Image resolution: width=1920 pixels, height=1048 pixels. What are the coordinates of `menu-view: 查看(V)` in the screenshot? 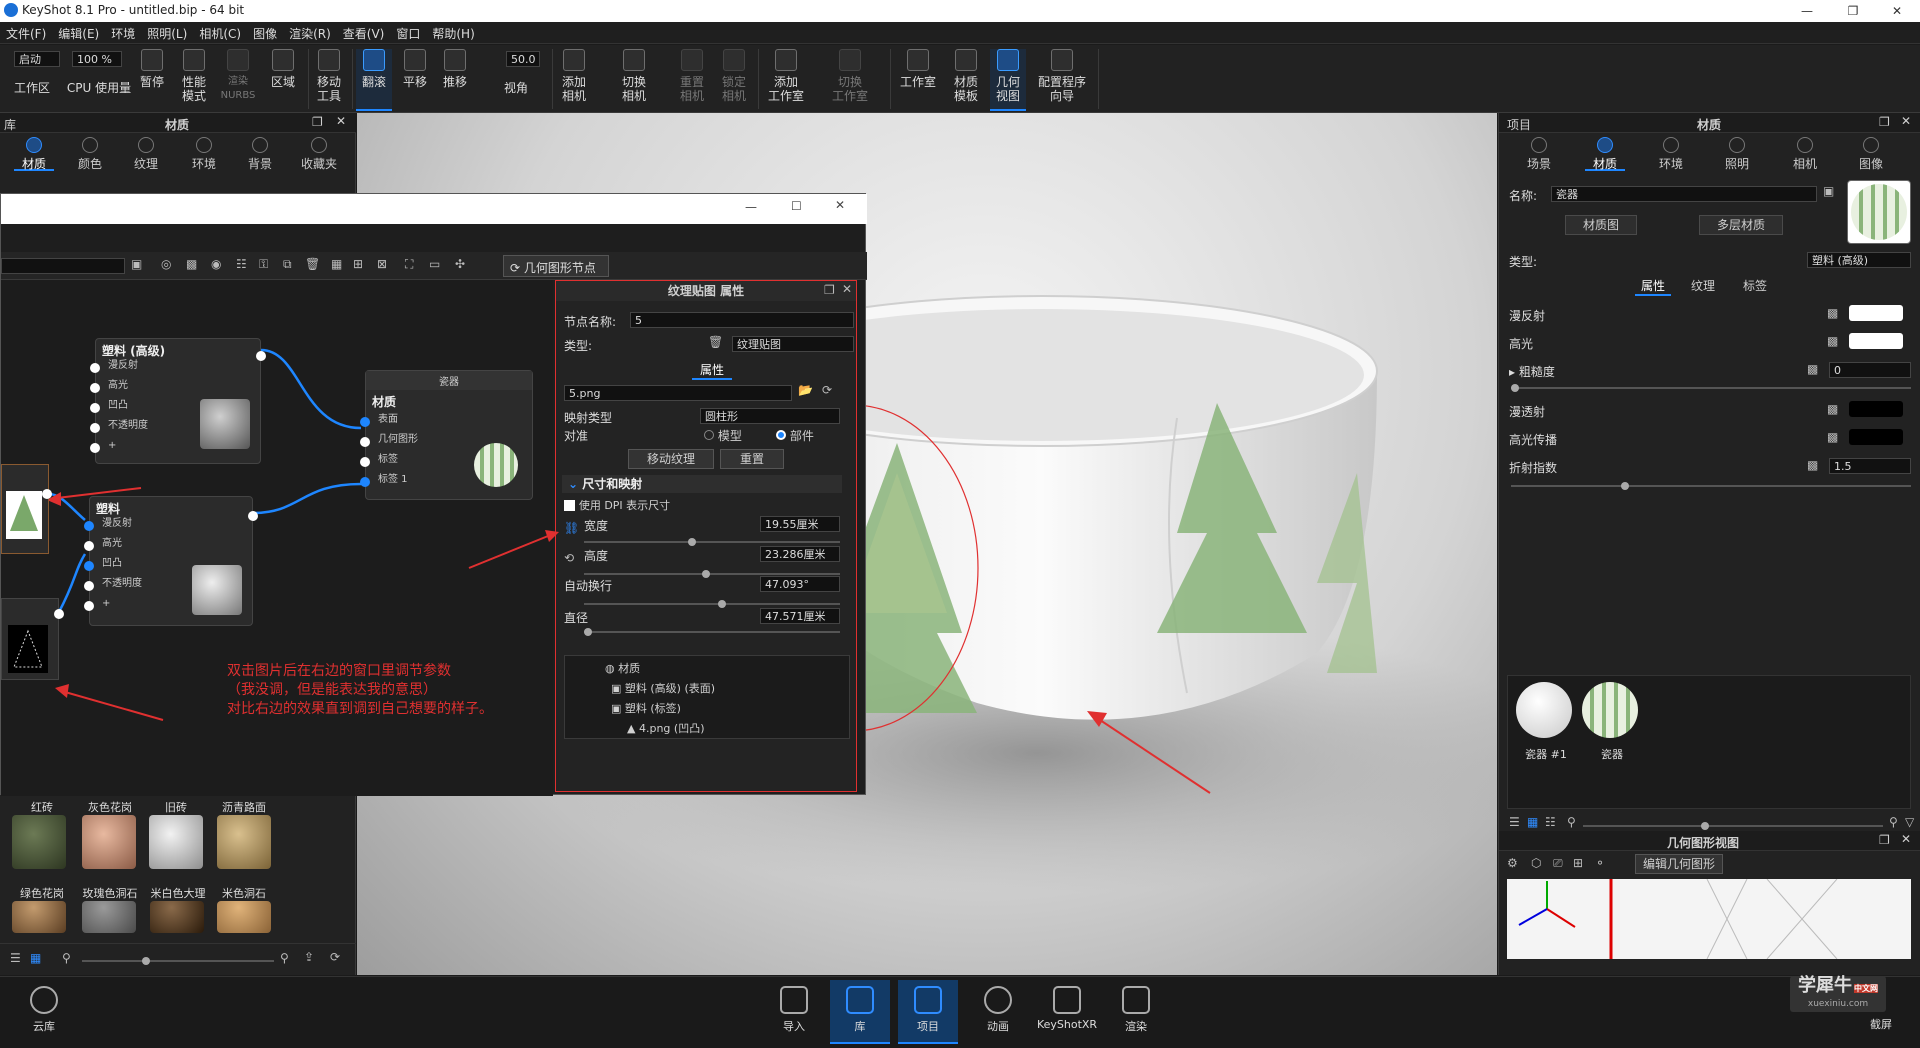 It's located at (364, 33).